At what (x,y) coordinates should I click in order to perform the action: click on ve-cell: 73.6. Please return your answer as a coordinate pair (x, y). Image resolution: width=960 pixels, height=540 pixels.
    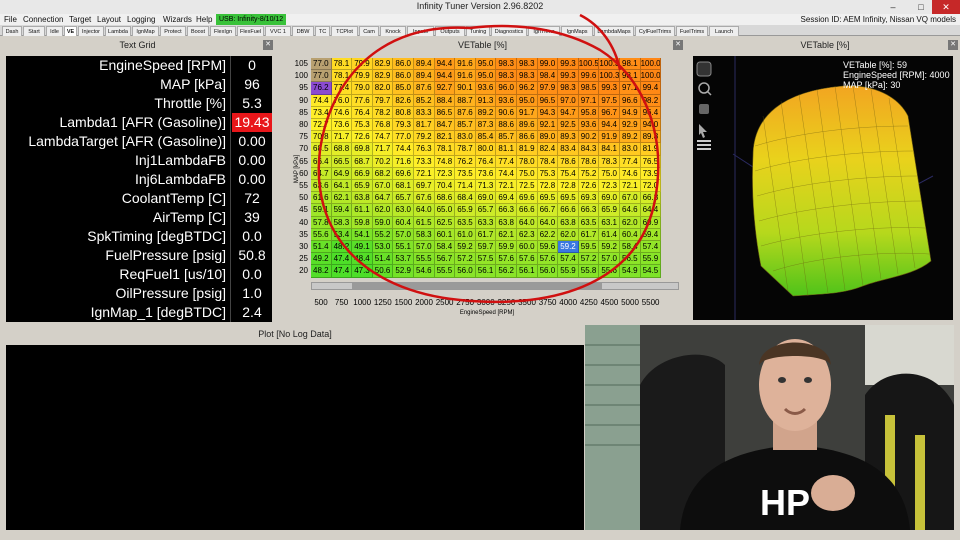
    Looking at the image, I should click on (342, 125).